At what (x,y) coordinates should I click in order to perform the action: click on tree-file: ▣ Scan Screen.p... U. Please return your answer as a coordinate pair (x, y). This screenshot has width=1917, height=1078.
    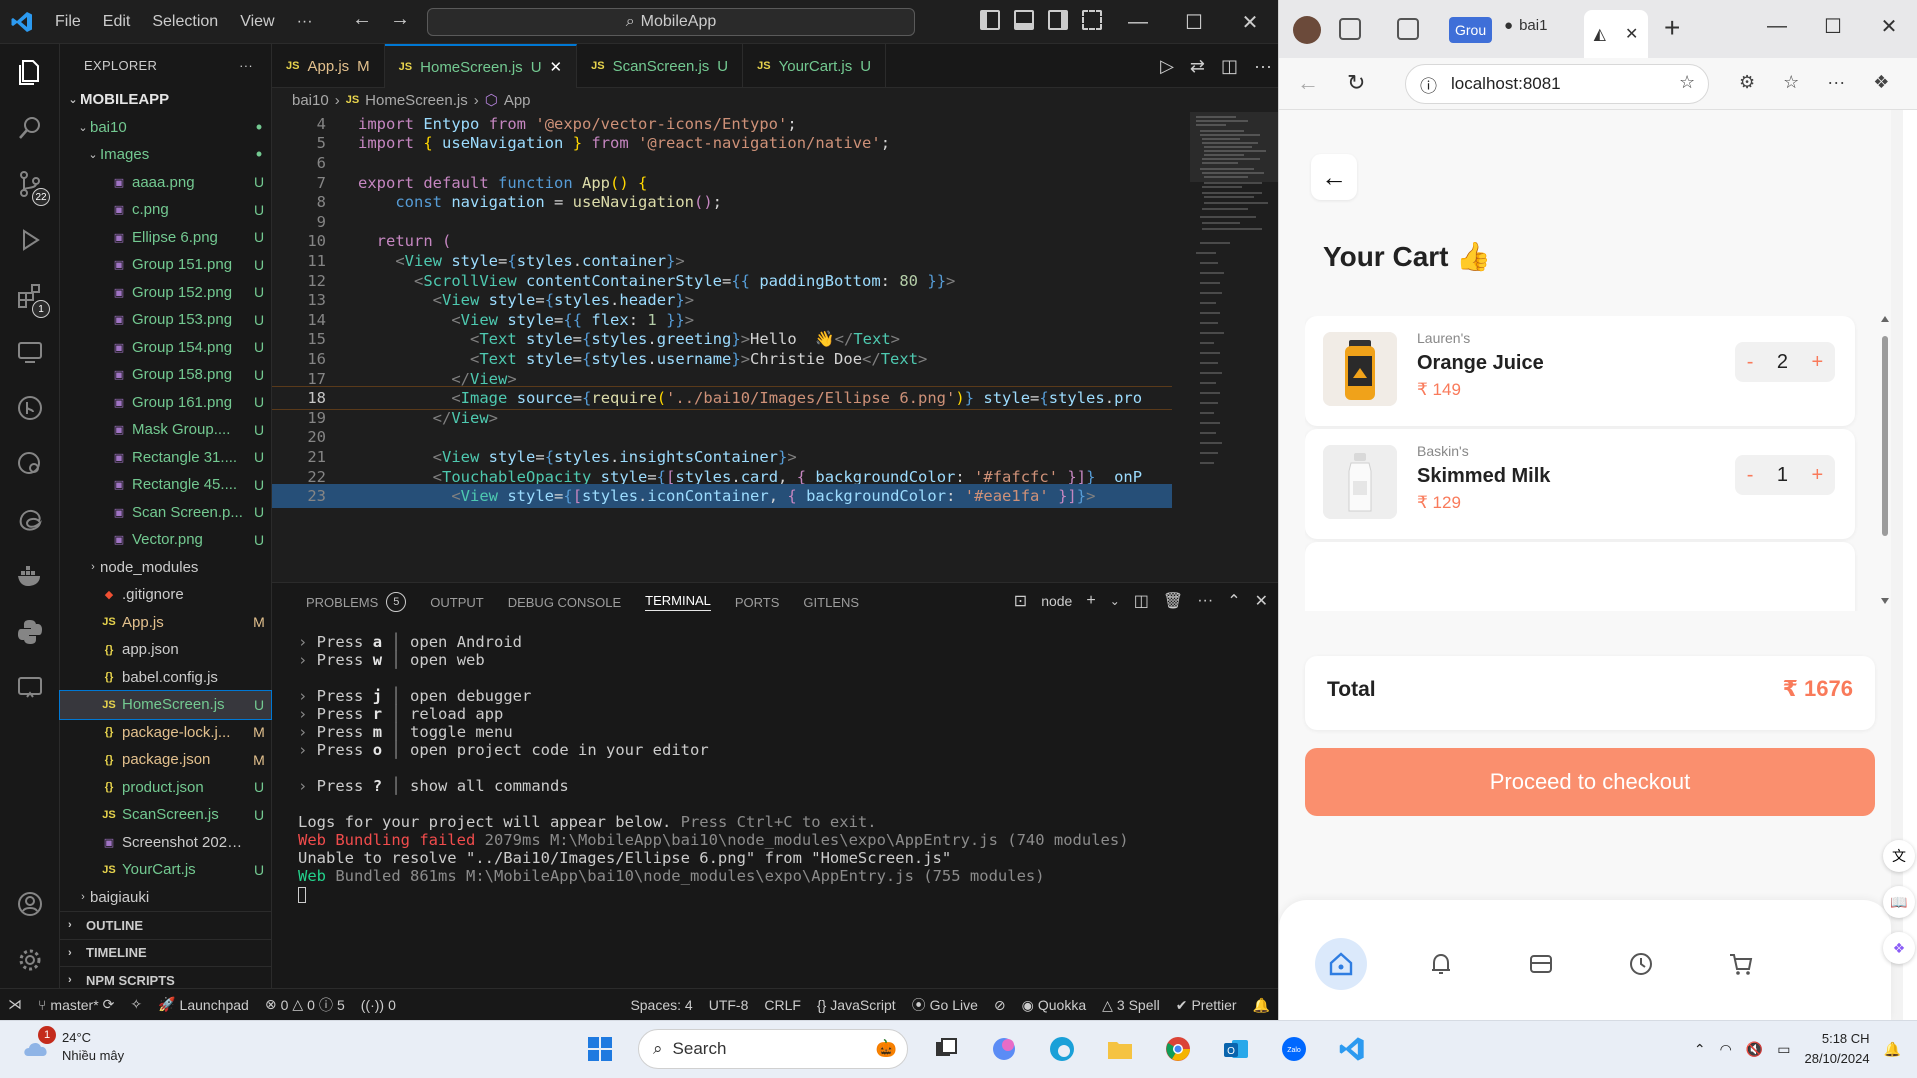
    Looking at the image, I should click on (165, 513).